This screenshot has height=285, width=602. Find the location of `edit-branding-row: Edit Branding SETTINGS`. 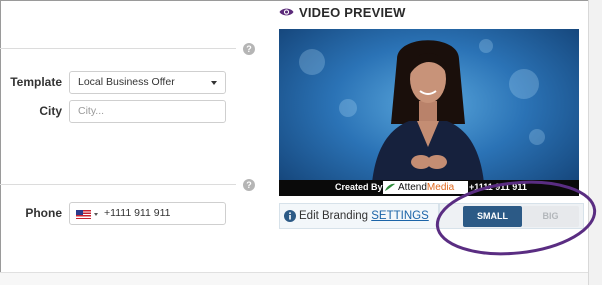

edit-branding-row: Edit Branding SETTINGS is located at coordinates (359, 216).